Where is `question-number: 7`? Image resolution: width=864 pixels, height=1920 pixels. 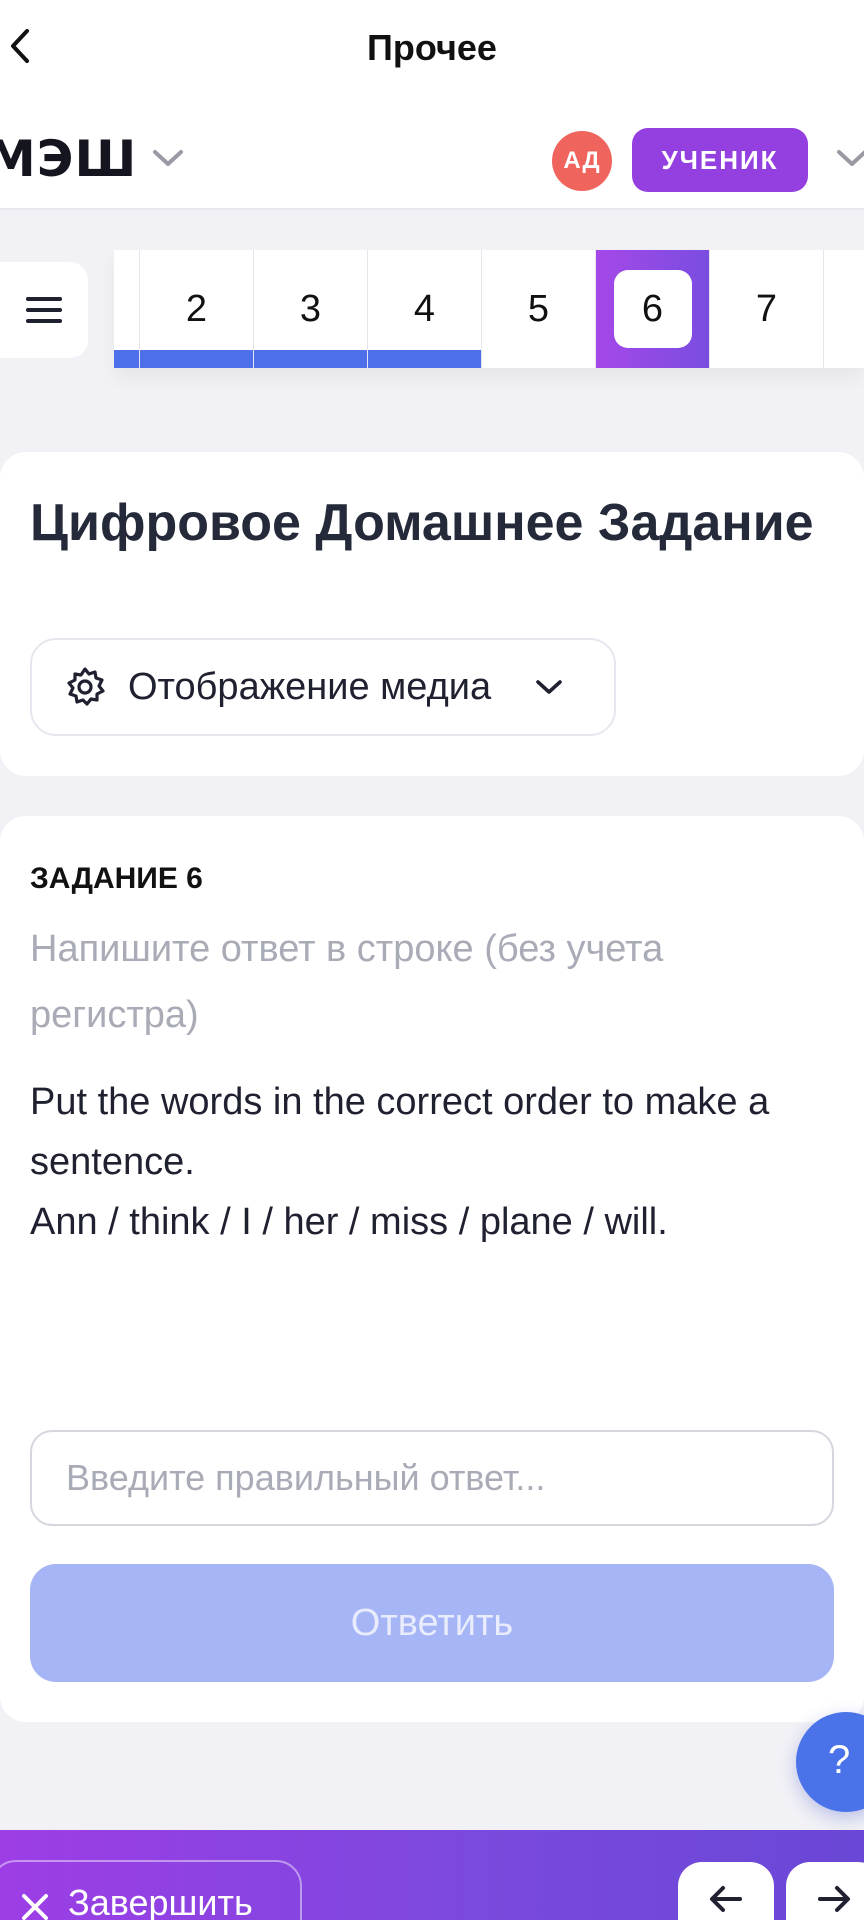
question-number: 7 is located at coordinates (766, 308).